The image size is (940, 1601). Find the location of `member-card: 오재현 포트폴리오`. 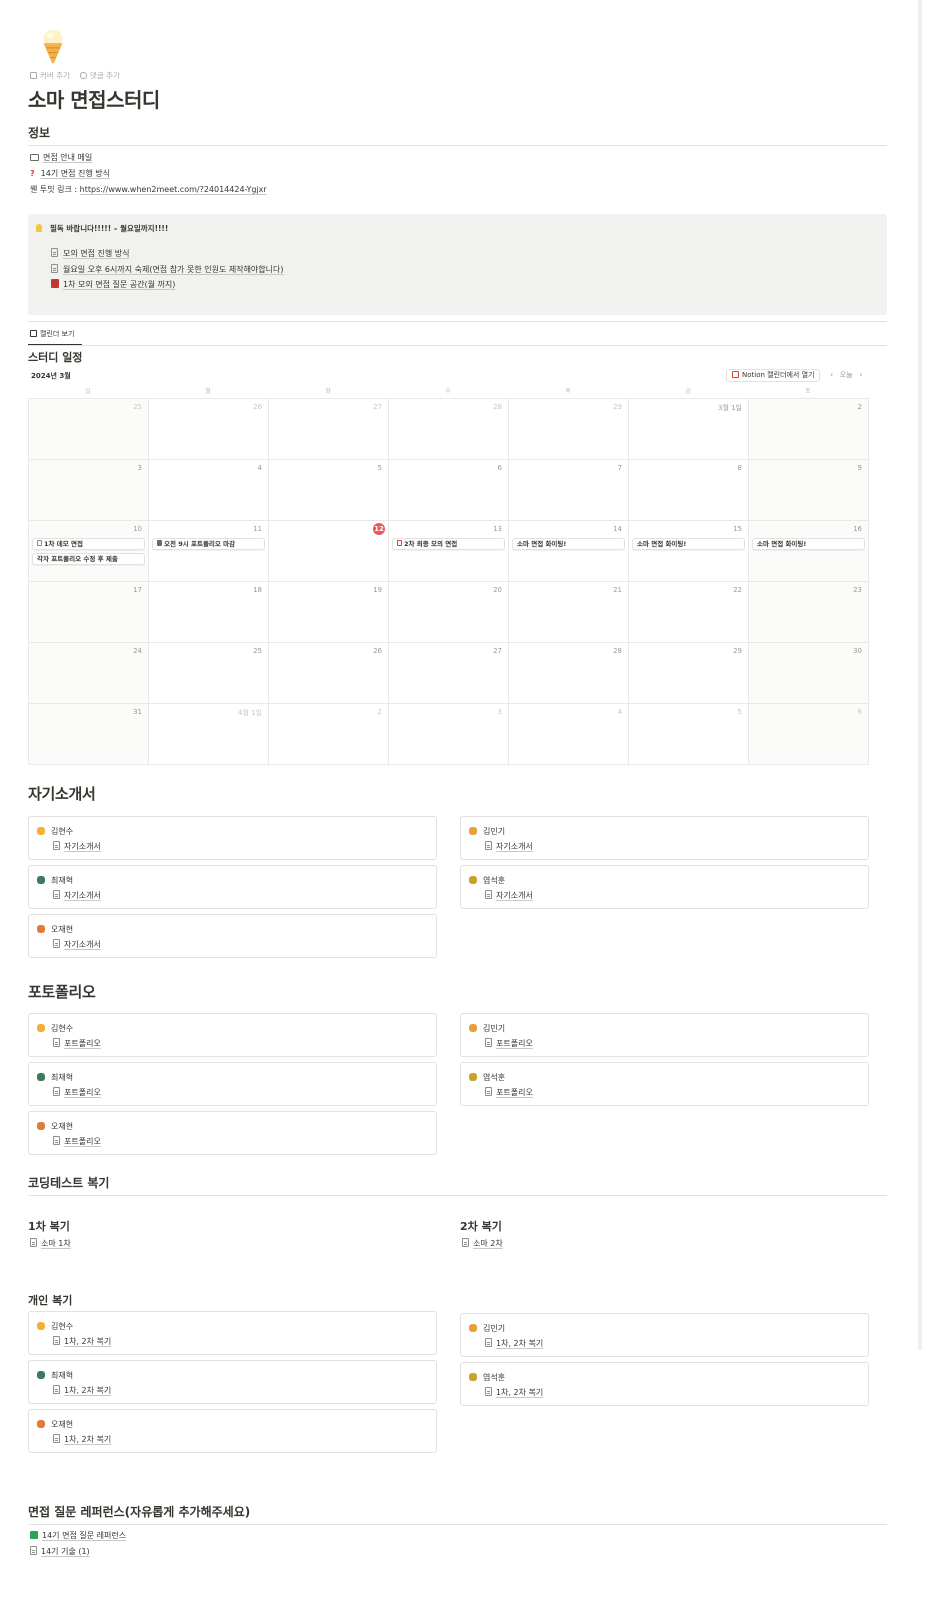

member-card: 오재현 포트폴리오 is located at coordinates (232, 1133).